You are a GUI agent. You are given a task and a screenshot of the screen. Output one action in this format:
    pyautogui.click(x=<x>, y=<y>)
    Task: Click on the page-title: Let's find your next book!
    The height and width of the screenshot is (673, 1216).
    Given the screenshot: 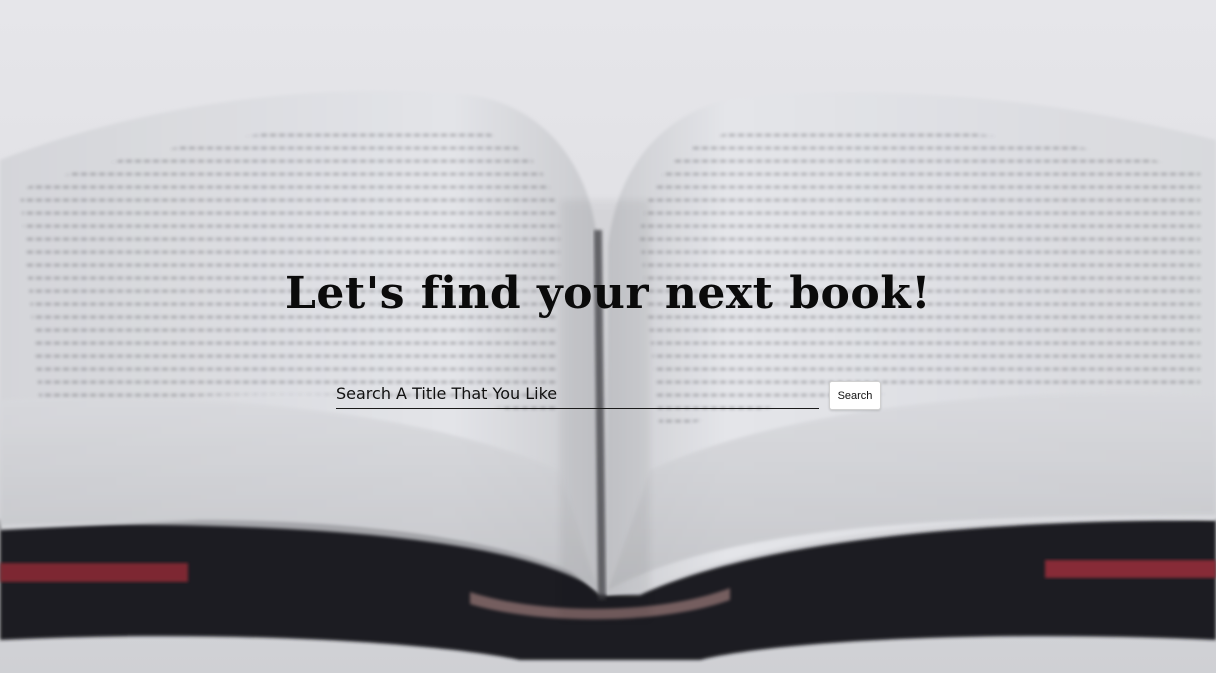 What is the action you would take?
    pyautogui.click(x=608, y=293)
    